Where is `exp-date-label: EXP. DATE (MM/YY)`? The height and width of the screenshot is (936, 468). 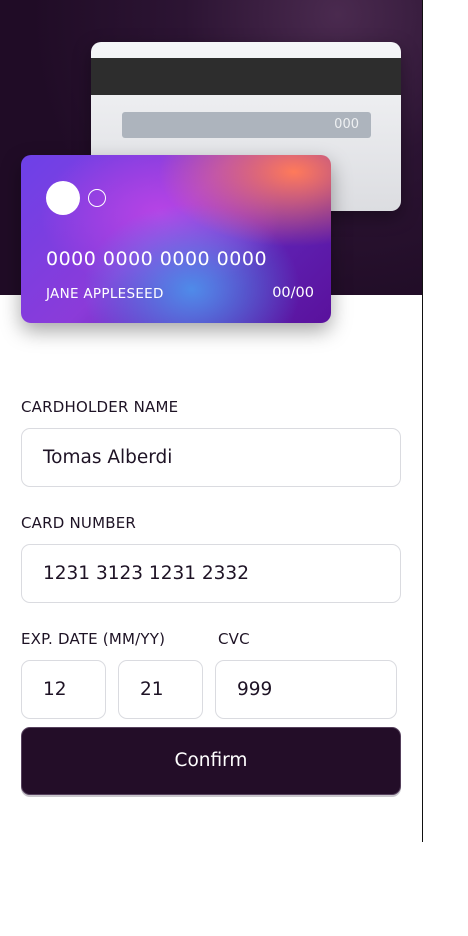 exp-date-label: EXP. DATE (MM/YY) is located at coordinates (93, 639).